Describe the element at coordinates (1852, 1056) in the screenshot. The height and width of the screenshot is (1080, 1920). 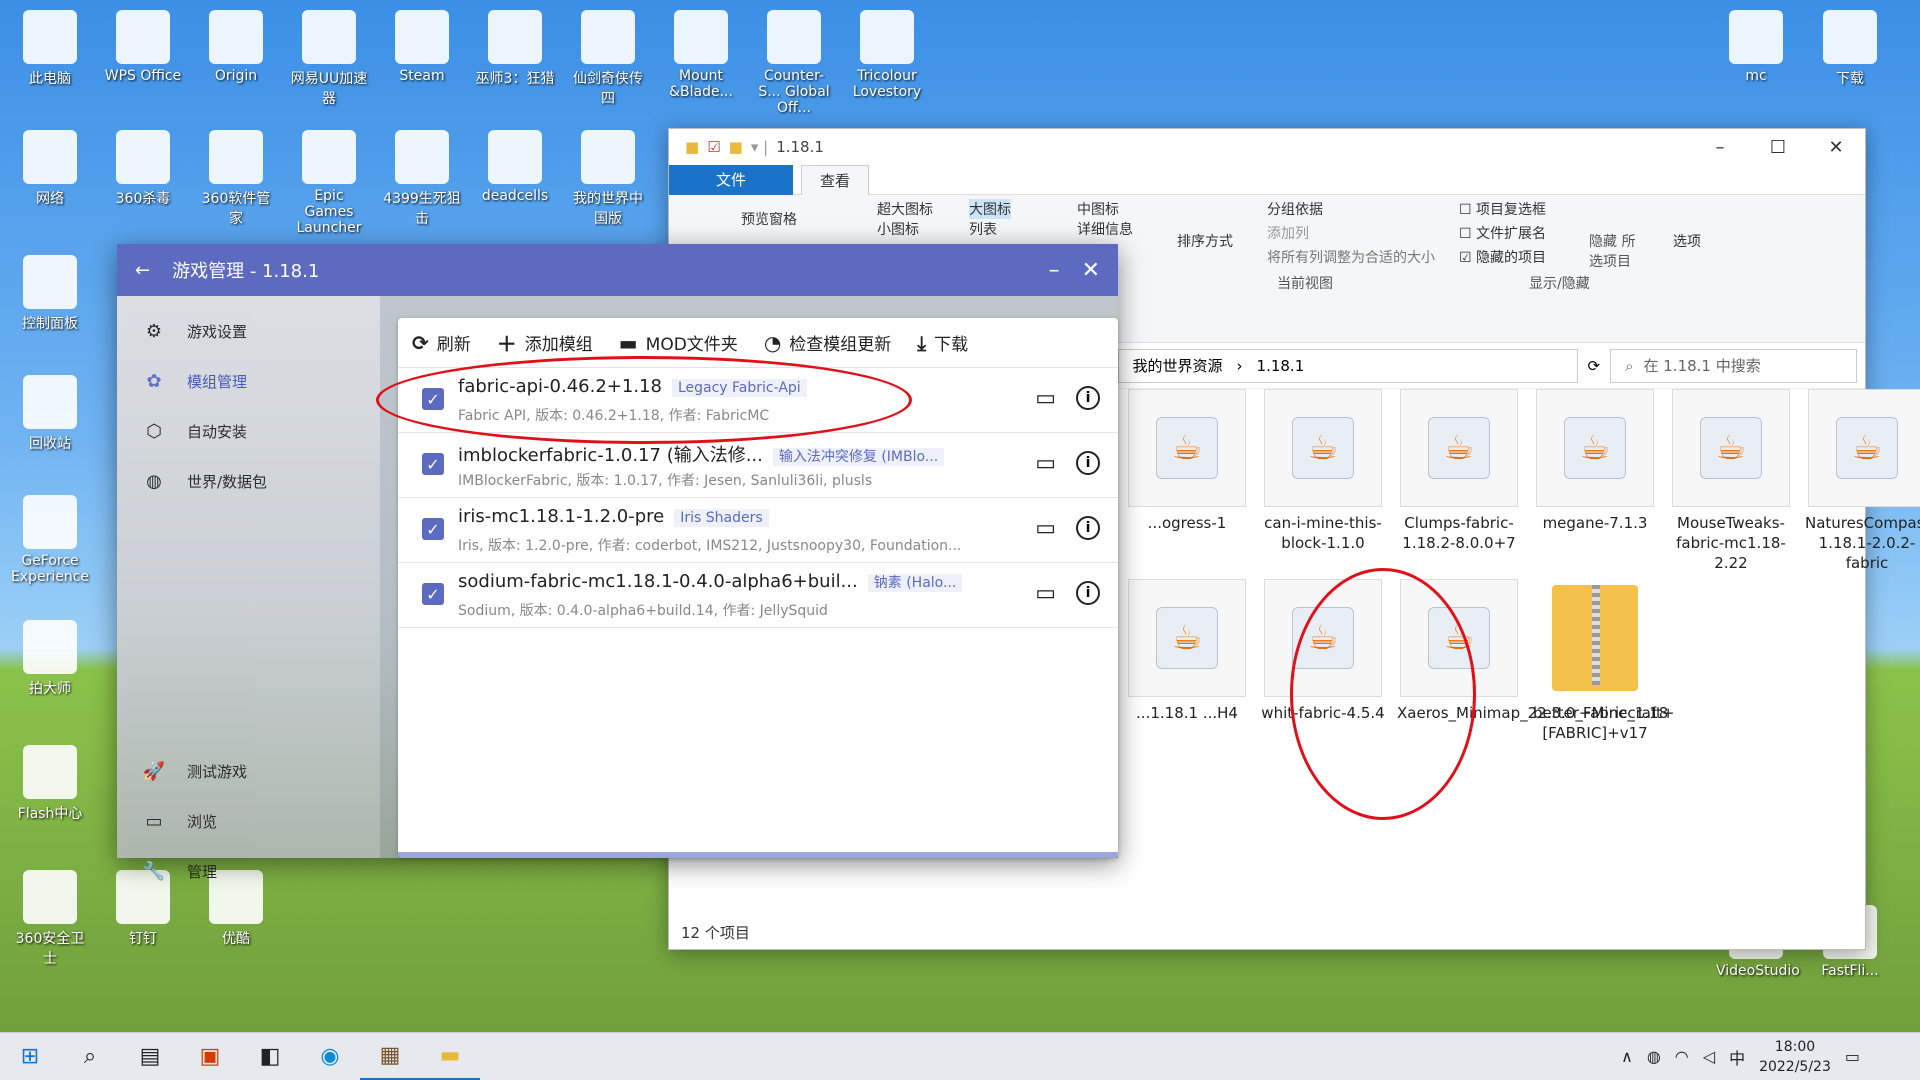
I see `notification-icon: ▭` at that location.